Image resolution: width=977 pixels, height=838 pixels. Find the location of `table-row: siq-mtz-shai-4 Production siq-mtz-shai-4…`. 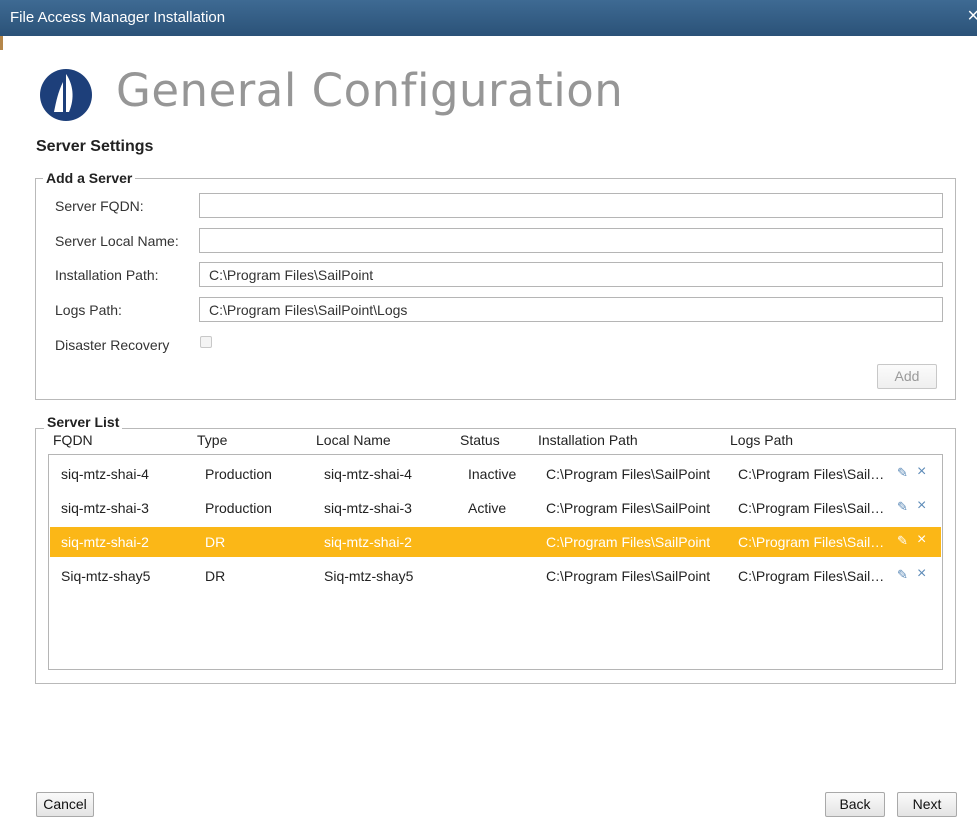

table-row: siq-mtz-shai-4 Production siq-mtz-shai-4… is located at coordinates (495, 474).